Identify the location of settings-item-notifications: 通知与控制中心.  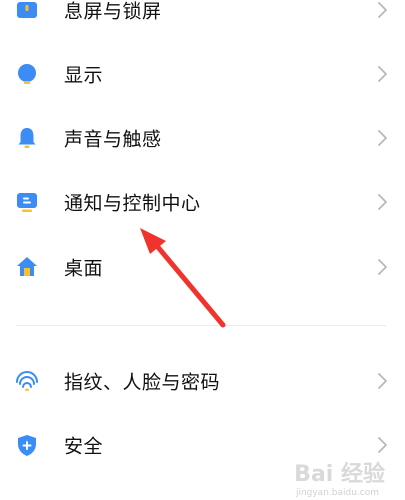
(202, 202).